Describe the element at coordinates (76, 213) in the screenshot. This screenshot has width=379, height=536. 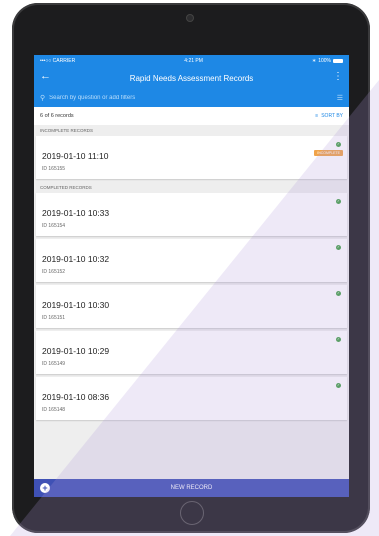
I see `record-date: 2019-01-10 10:33` at that location.